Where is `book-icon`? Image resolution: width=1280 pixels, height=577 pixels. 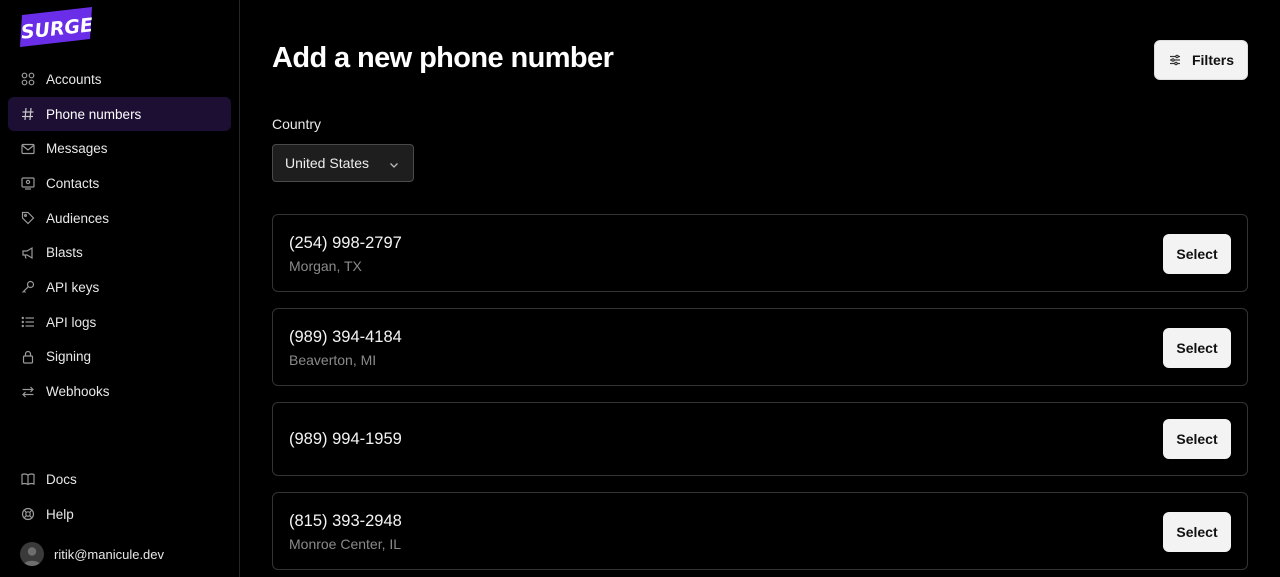
book-icon is located at coordinates (28, 479).